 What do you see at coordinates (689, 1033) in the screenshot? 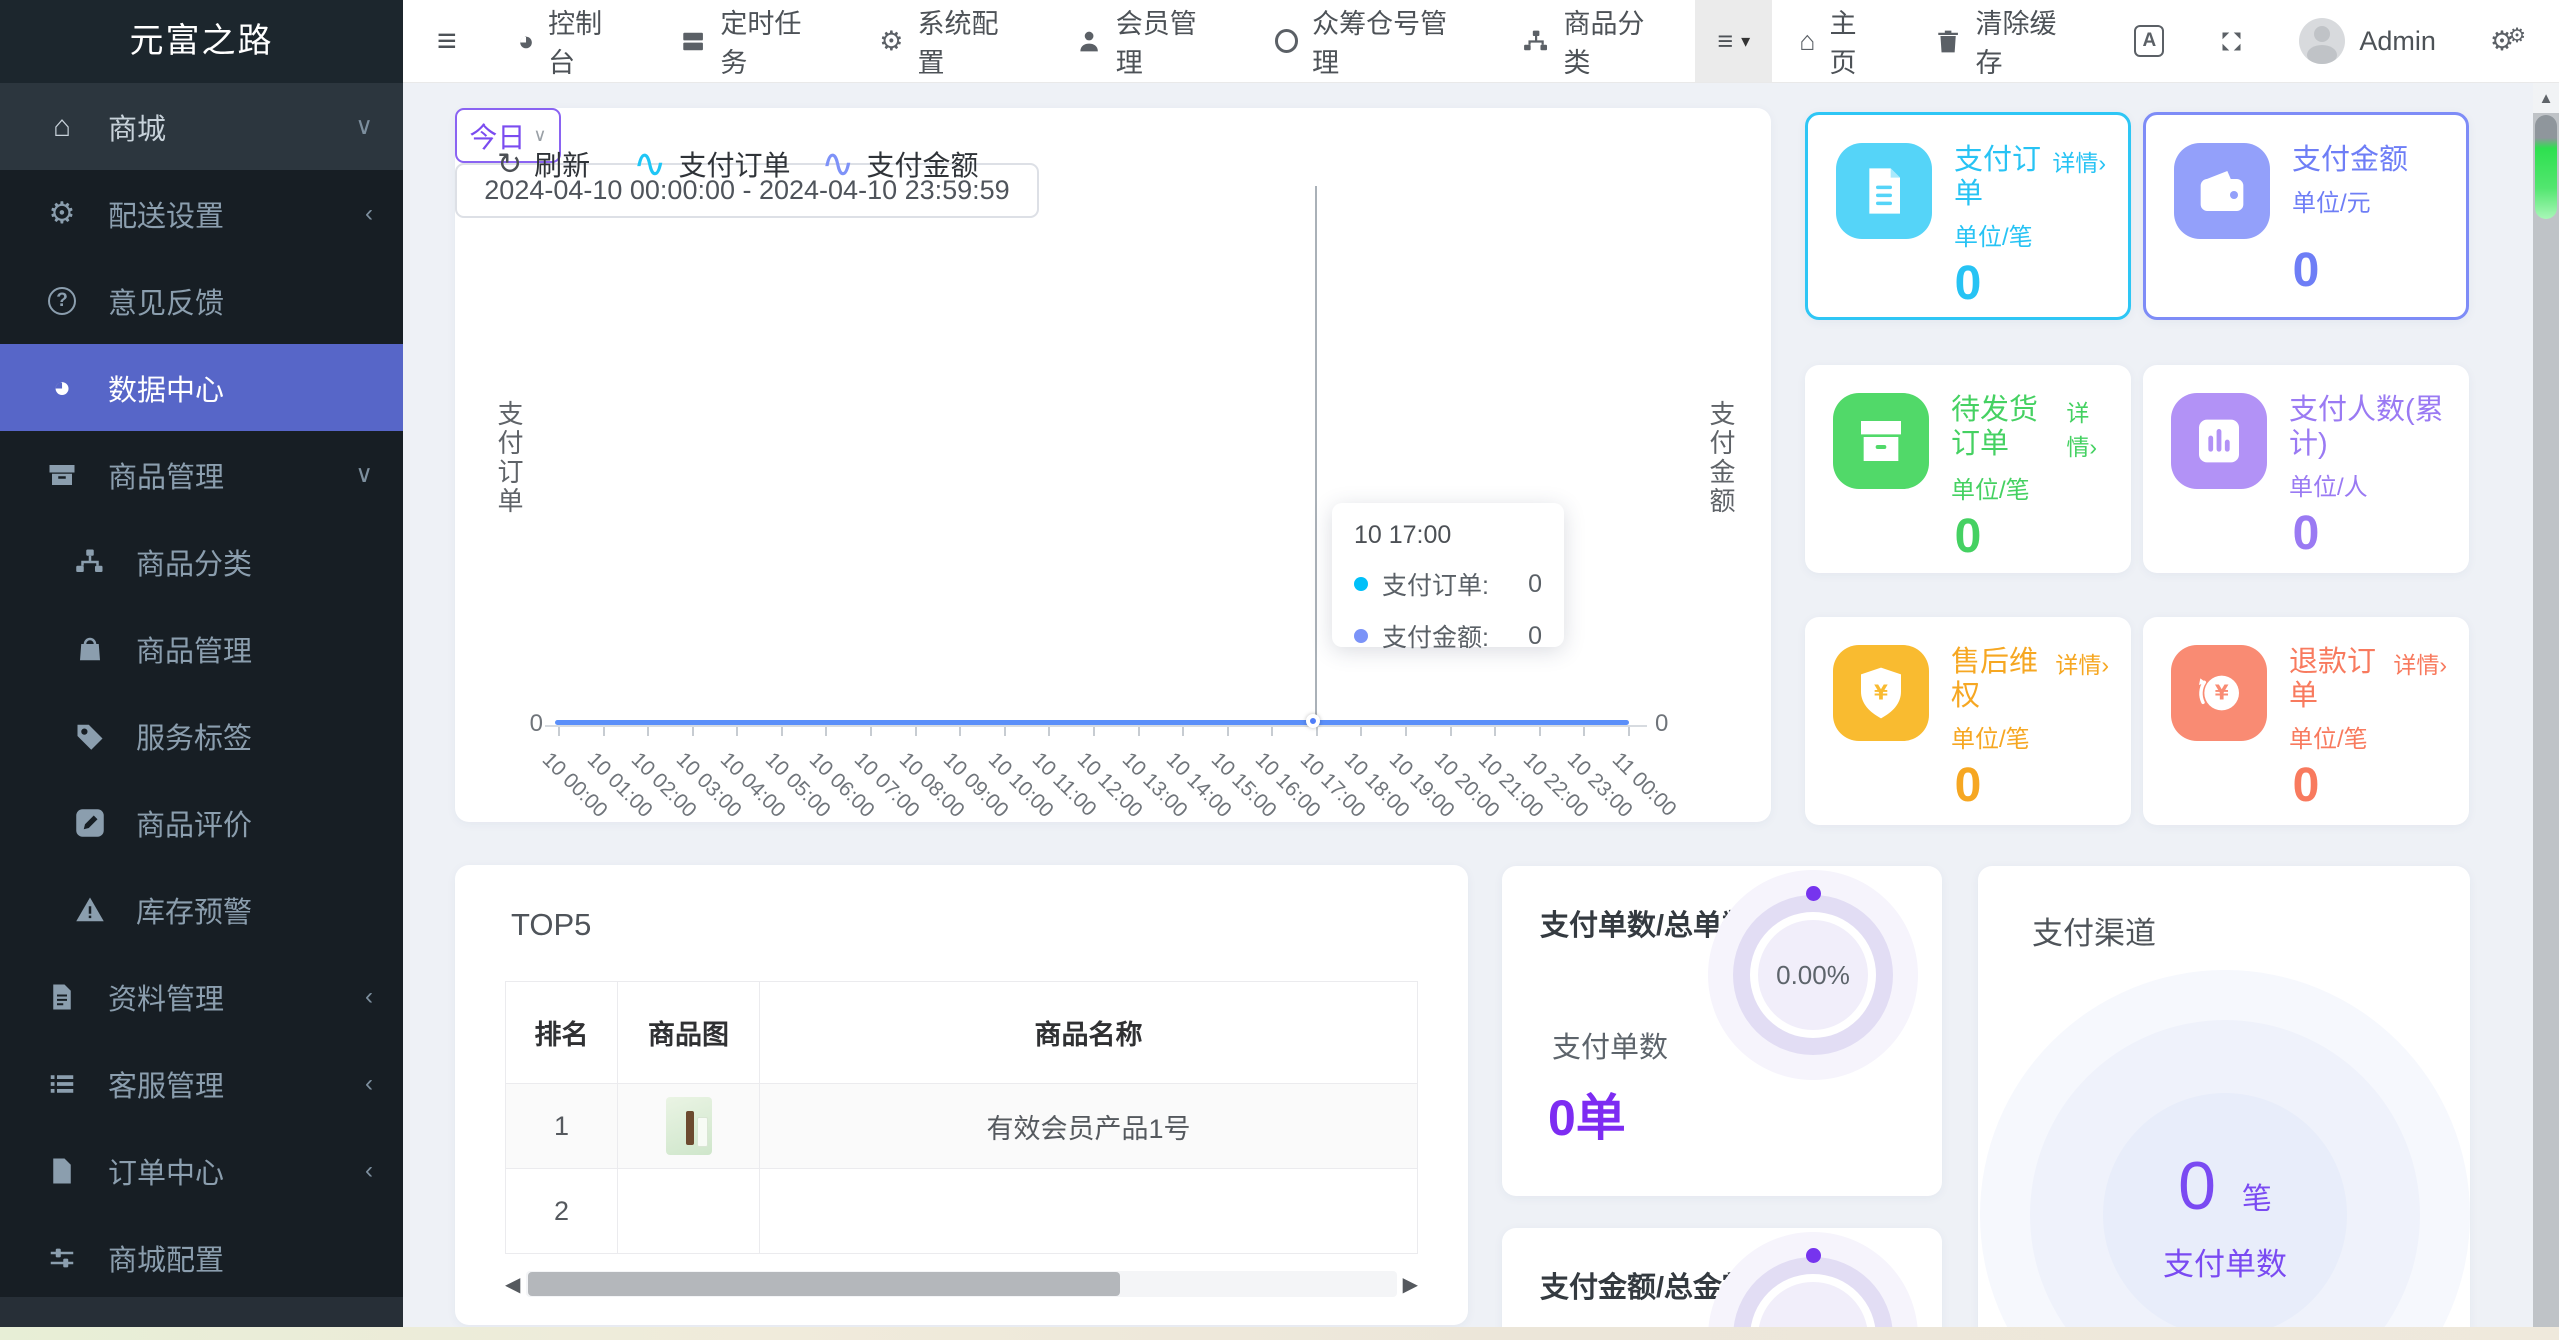
I see `column-header-image: 商品图` at bounding box center [689, 1033].